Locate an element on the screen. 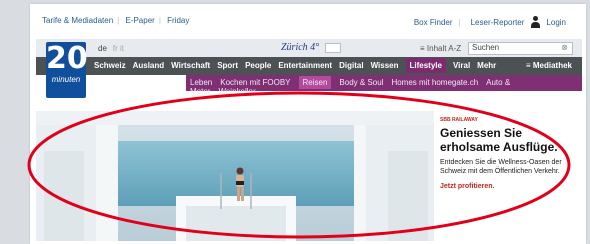  language-switcher: de fr it is located at coordinates (111, 48).